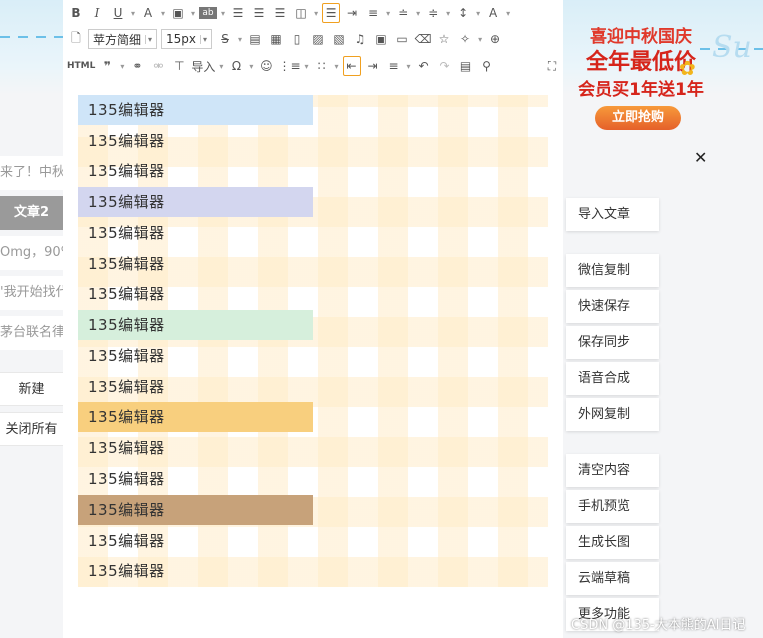 This screenshot has height=638, width=763. What do you see at coordinates (203, 66) in the screenshot?
I see `import-button: 导入` at bounding box center [203, 66].